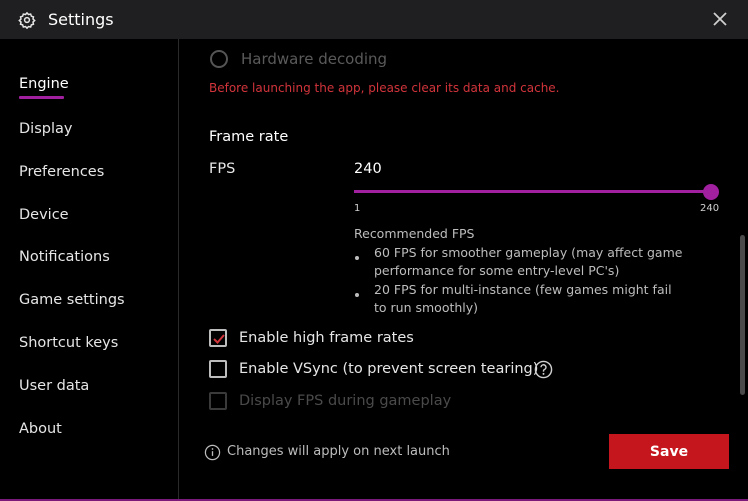  What do you see at coordinates (44, 84) in the screenshot?
I see `sidebar-item-engine: Engine` at bounding box center [44, 84].